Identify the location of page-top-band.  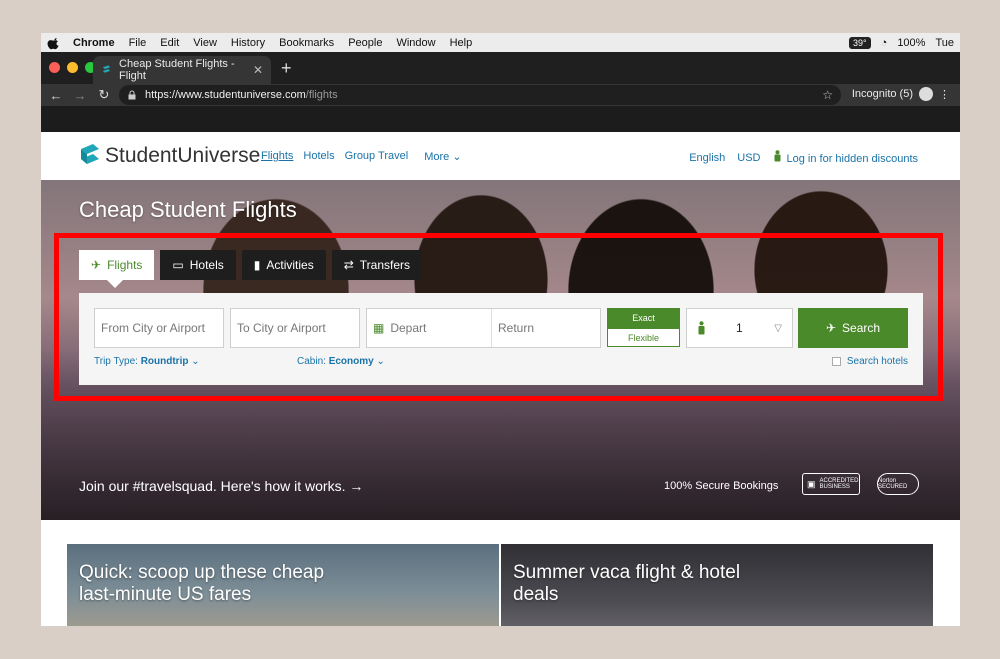
(500, 119).